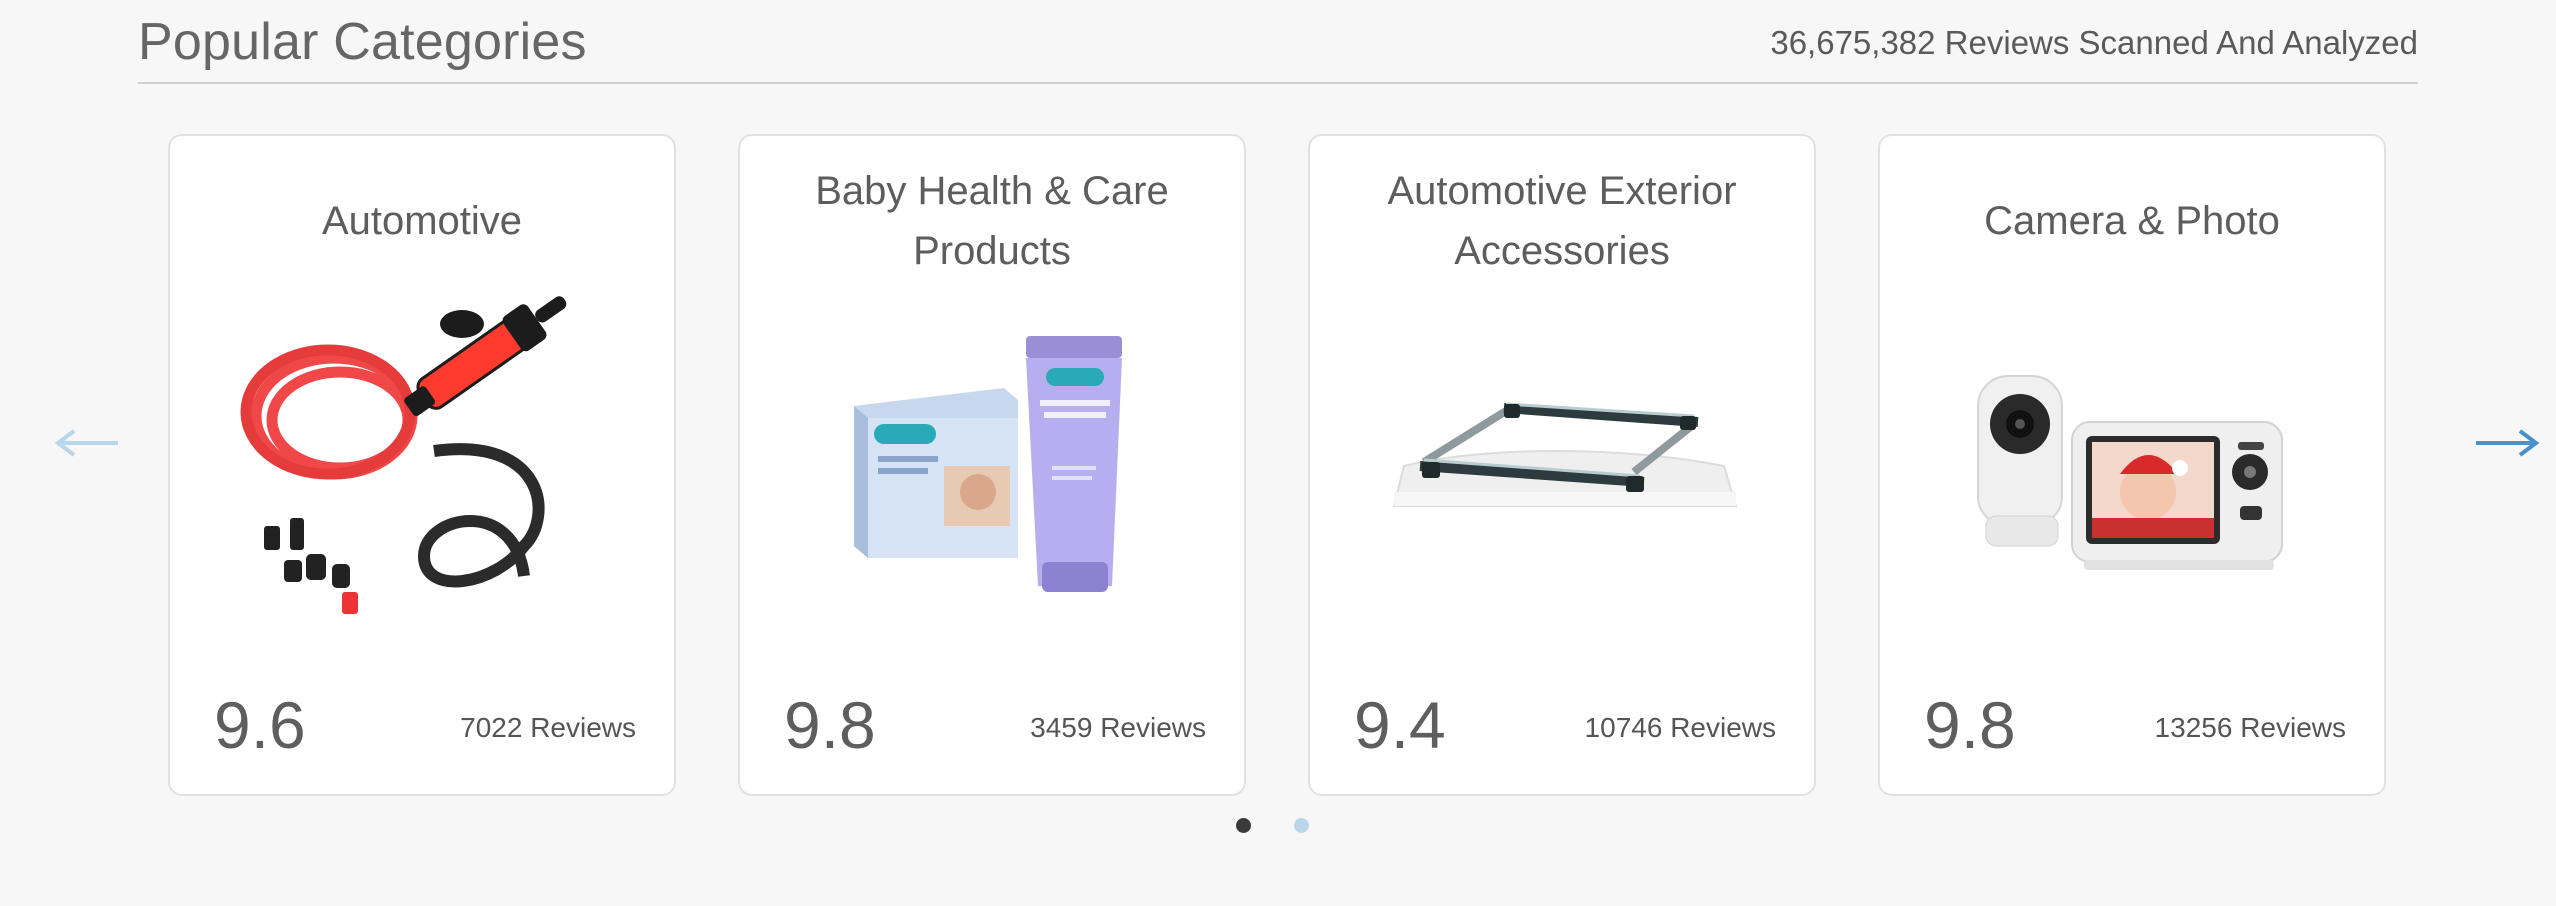 The height and width of the screenshot is (906, 2556). What do you see at coordinates (260, 725) in the screenshot?
I see `category-score: 9.6` at bounding box center [260, 725].